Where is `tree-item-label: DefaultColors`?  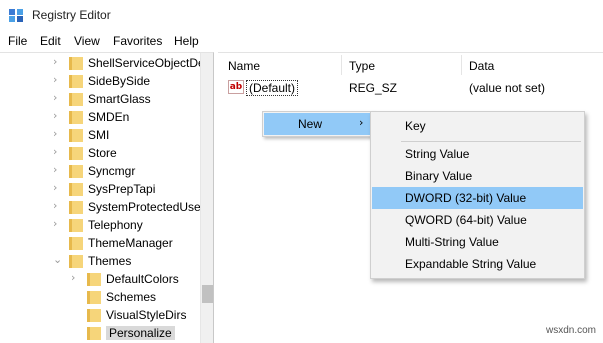 tree-item-label: DefaultColors is located at coordinates (142, 279).